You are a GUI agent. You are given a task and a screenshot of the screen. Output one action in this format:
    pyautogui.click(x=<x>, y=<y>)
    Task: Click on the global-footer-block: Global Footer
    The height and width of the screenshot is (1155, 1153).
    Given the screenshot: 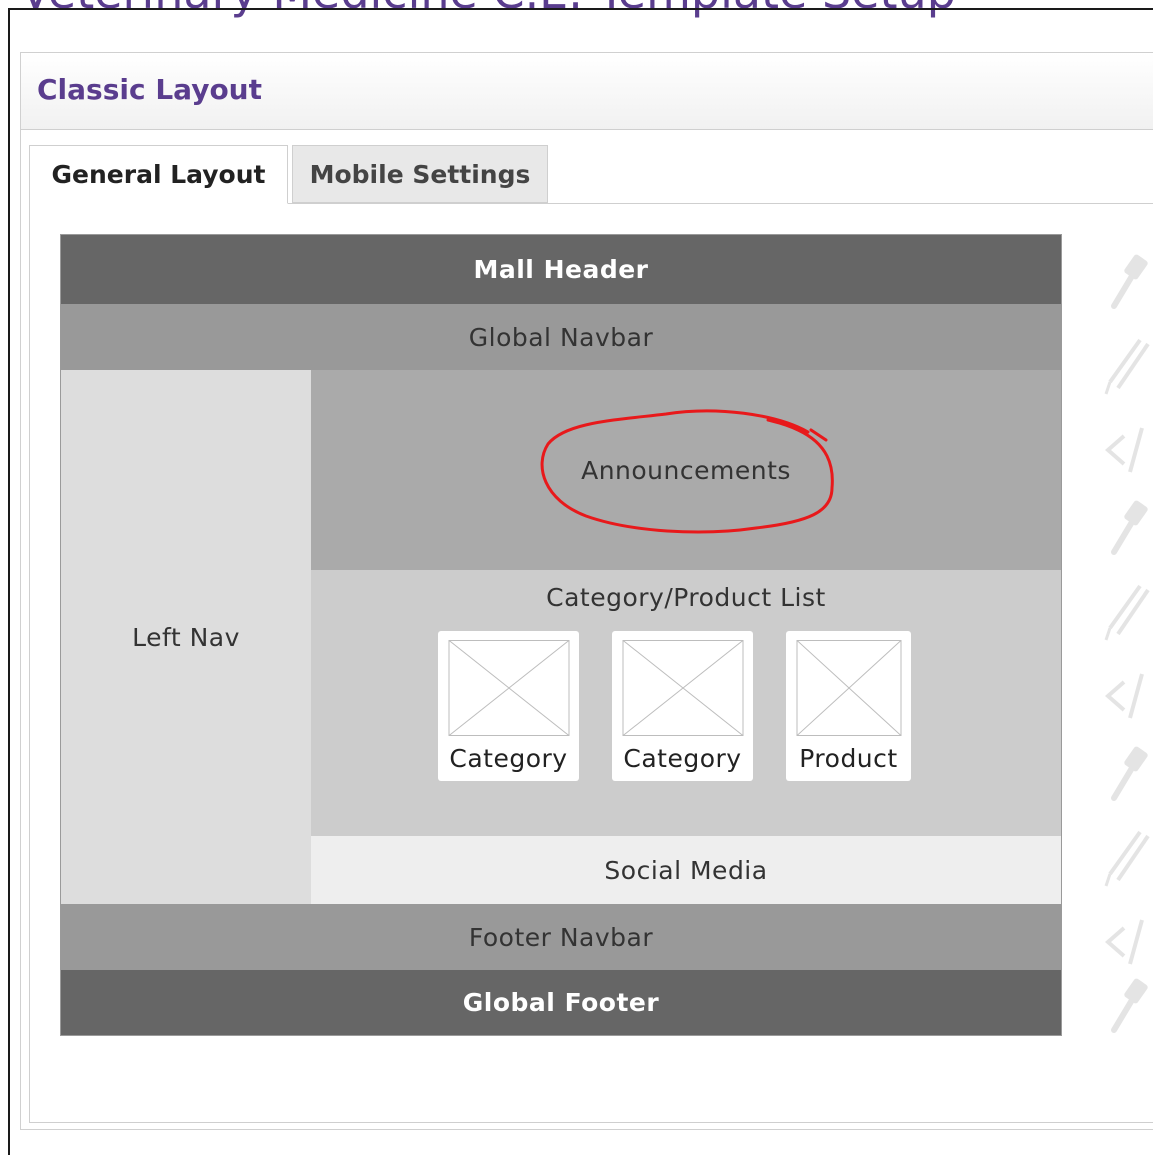 What is the action you would take?
    pyautogui.click(x=561, y=1002)
    